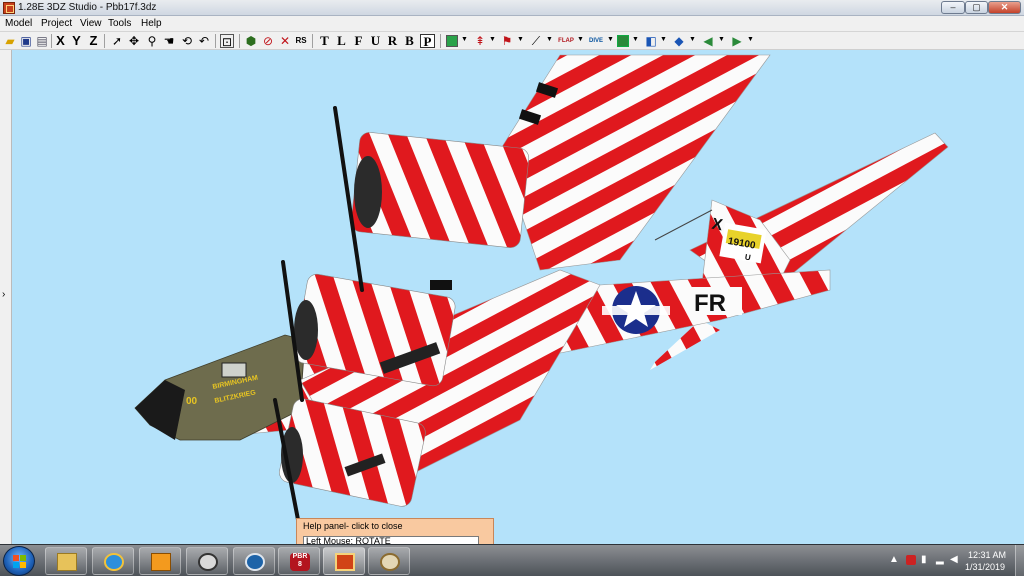  Describe the element at coordinates (1004, 7) in the screenshot. I see `close-button: ✕` at that location.